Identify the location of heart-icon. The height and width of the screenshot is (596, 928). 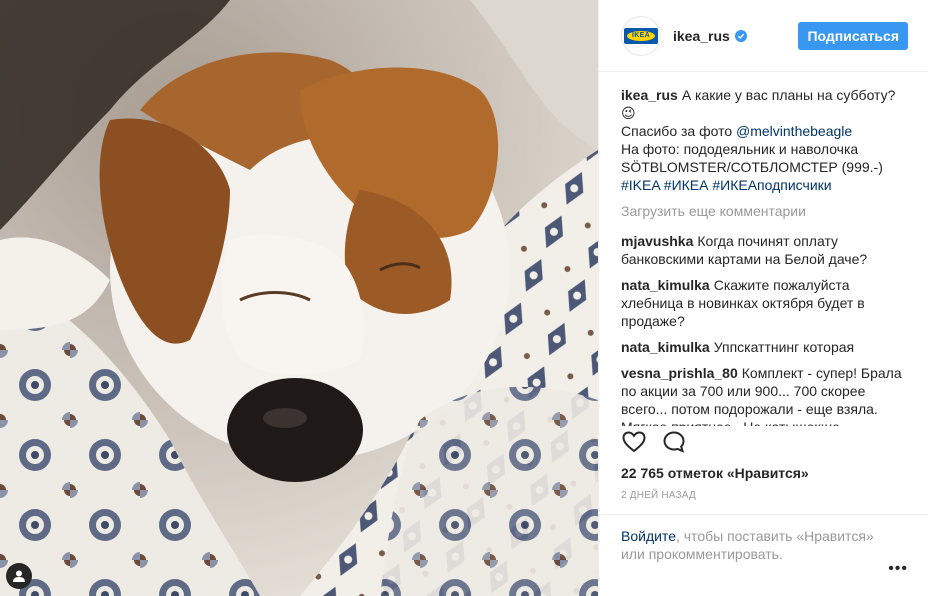
(634, 442).